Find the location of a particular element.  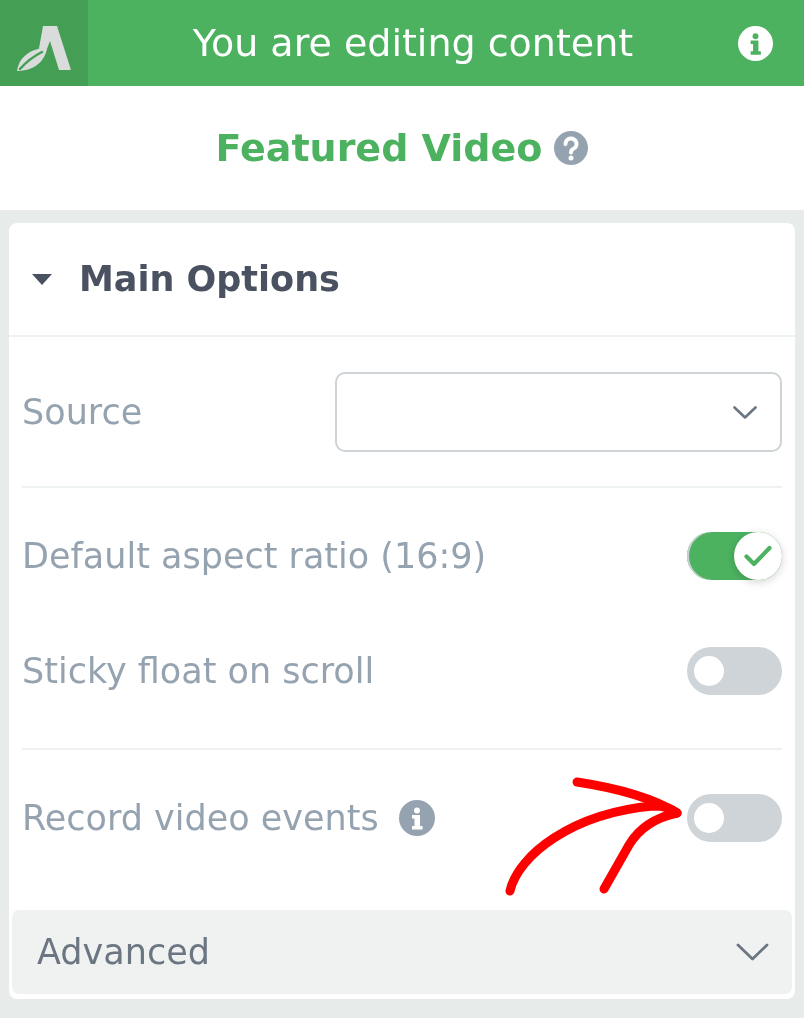

triangle-down-icon is located at coordinates (42, 279).